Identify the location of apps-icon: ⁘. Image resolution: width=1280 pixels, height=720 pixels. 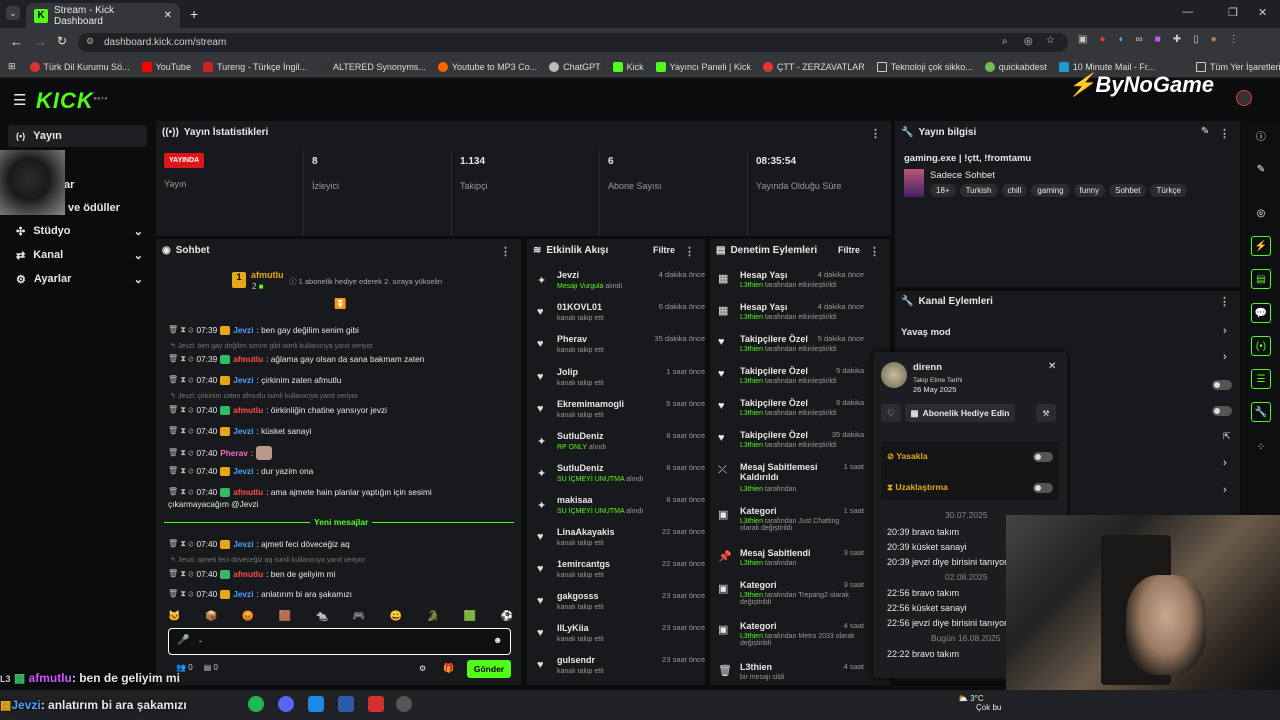
(1261, 447).